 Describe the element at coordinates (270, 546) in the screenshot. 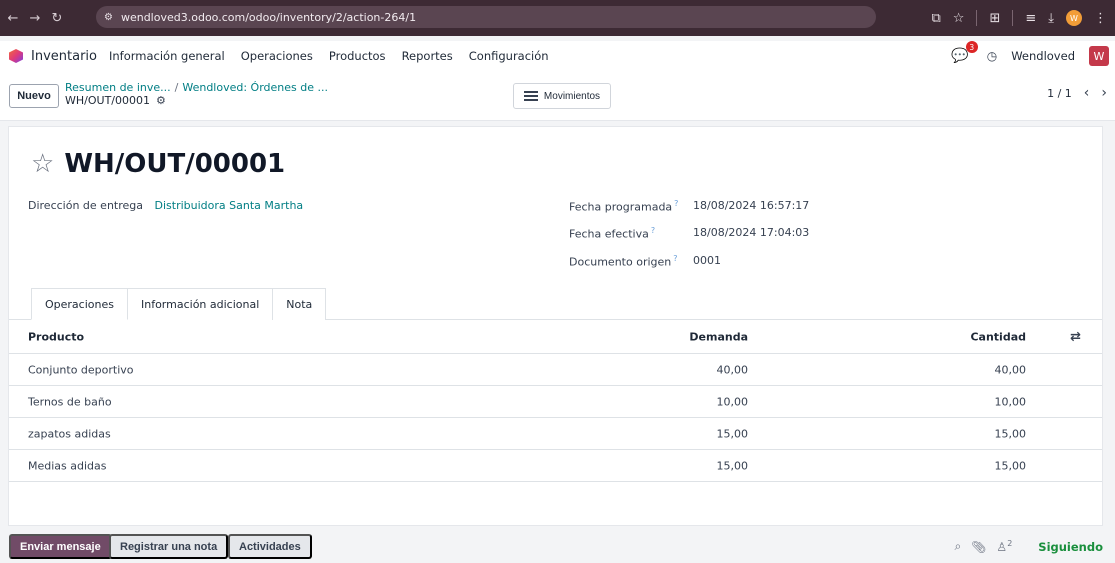

I see `activities-button: Actividades` at that location.